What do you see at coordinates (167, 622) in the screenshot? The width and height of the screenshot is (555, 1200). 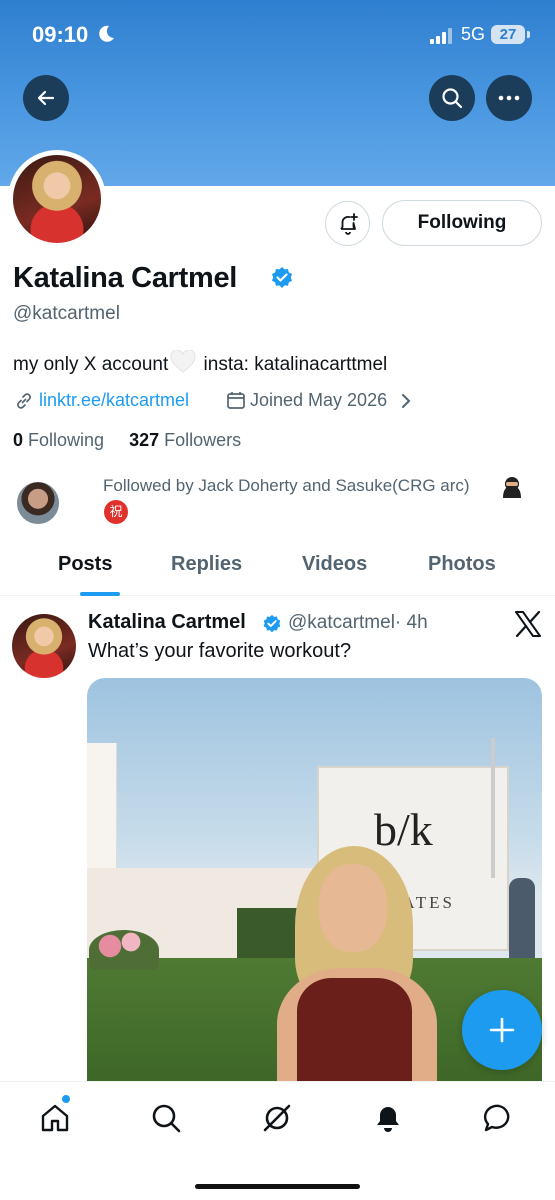 I see `post-author-name: Katalina Cartmel` at bounding box center [167, 622].